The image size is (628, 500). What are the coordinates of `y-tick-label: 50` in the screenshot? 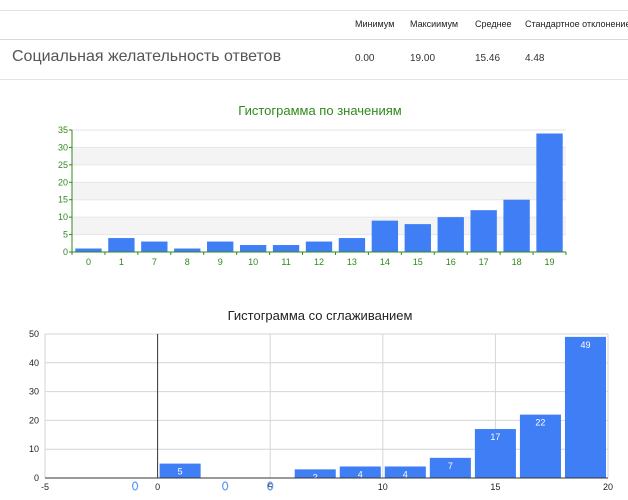 It's located at (34, 334).